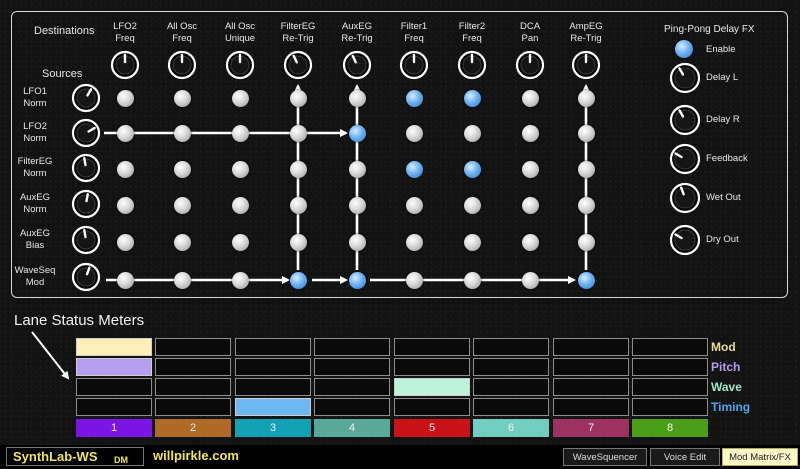  Describe the element at coordinates (193, 428) in the screenshot. I see `lane-button-2: 2` at that location.